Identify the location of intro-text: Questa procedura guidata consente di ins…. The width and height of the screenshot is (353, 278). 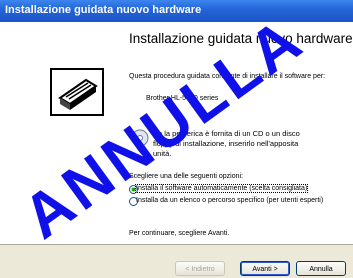
(227, 76).